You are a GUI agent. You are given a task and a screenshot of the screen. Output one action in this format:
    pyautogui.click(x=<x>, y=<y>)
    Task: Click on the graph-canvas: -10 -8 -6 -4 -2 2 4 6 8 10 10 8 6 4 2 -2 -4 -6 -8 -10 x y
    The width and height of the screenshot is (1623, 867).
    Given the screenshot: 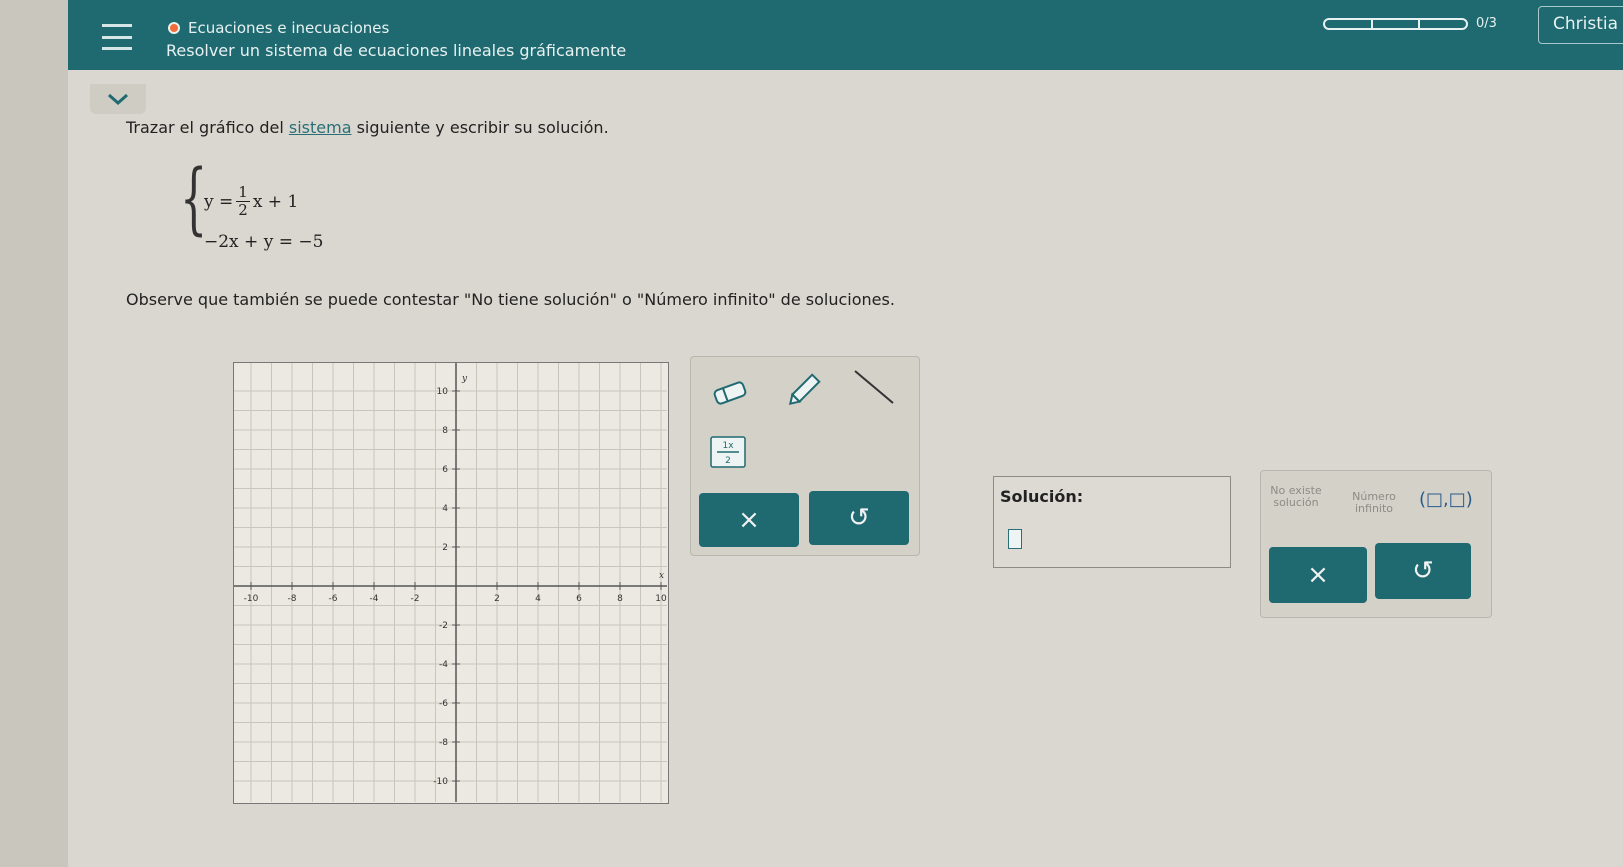 What is the action you would take?
    pyautogui.click(x=451, y=583)
    